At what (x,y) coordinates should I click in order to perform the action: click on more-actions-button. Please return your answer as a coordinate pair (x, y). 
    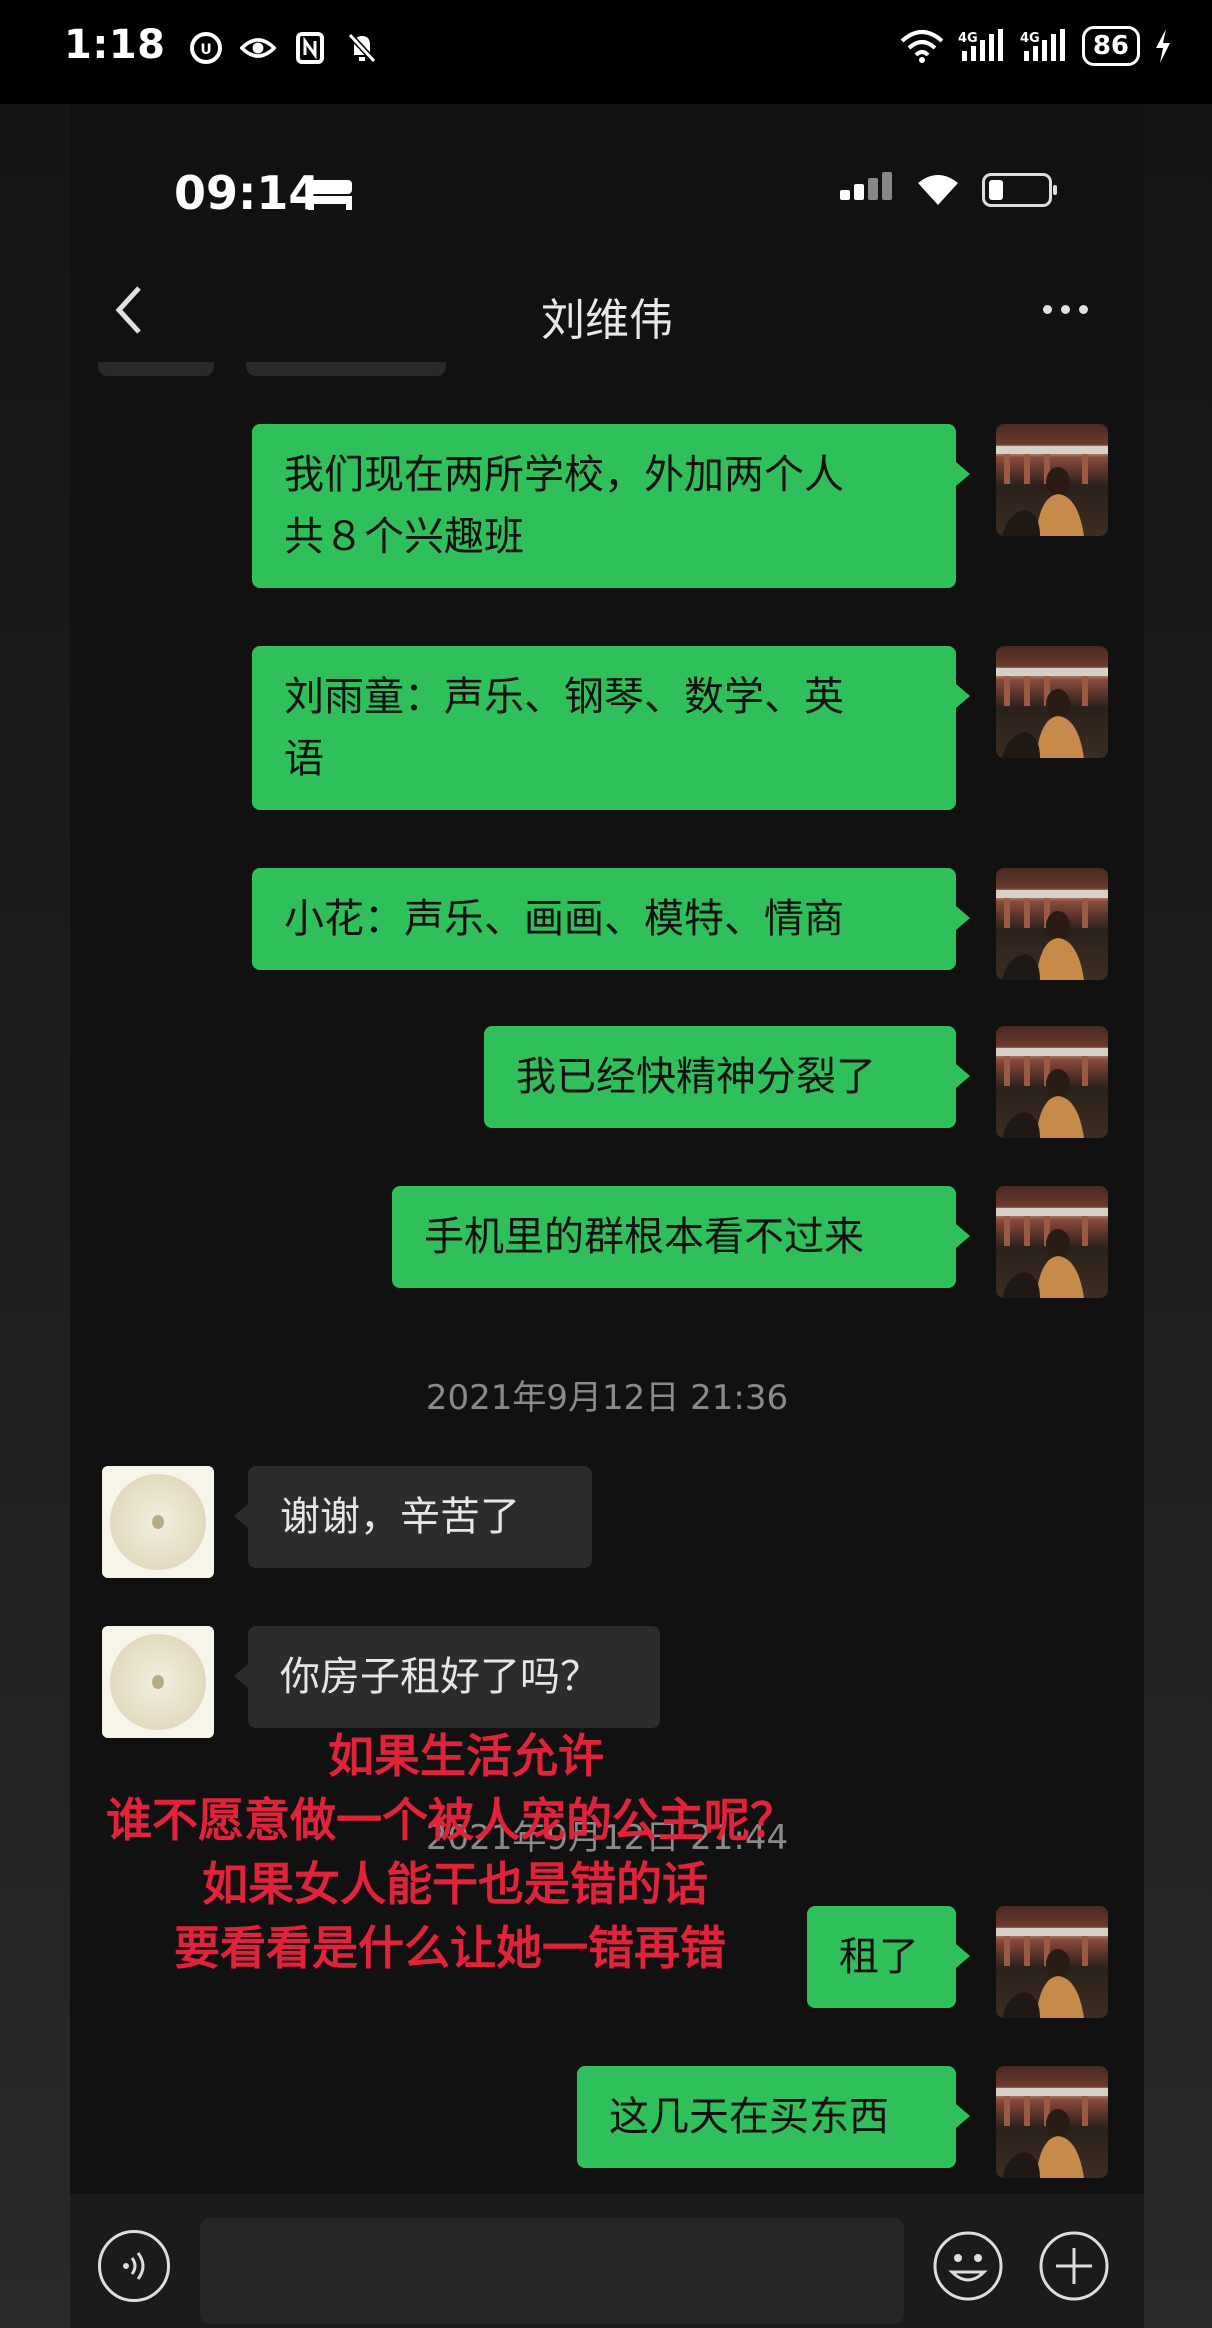
    Looking at the image, I should click on (1074, 2266).